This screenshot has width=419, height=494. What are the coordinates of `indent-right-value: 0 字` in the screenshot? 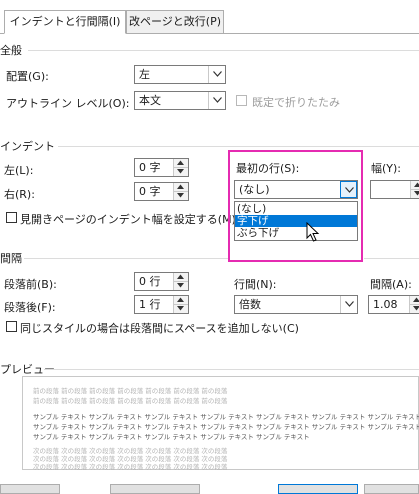 It's located at (150, 191).